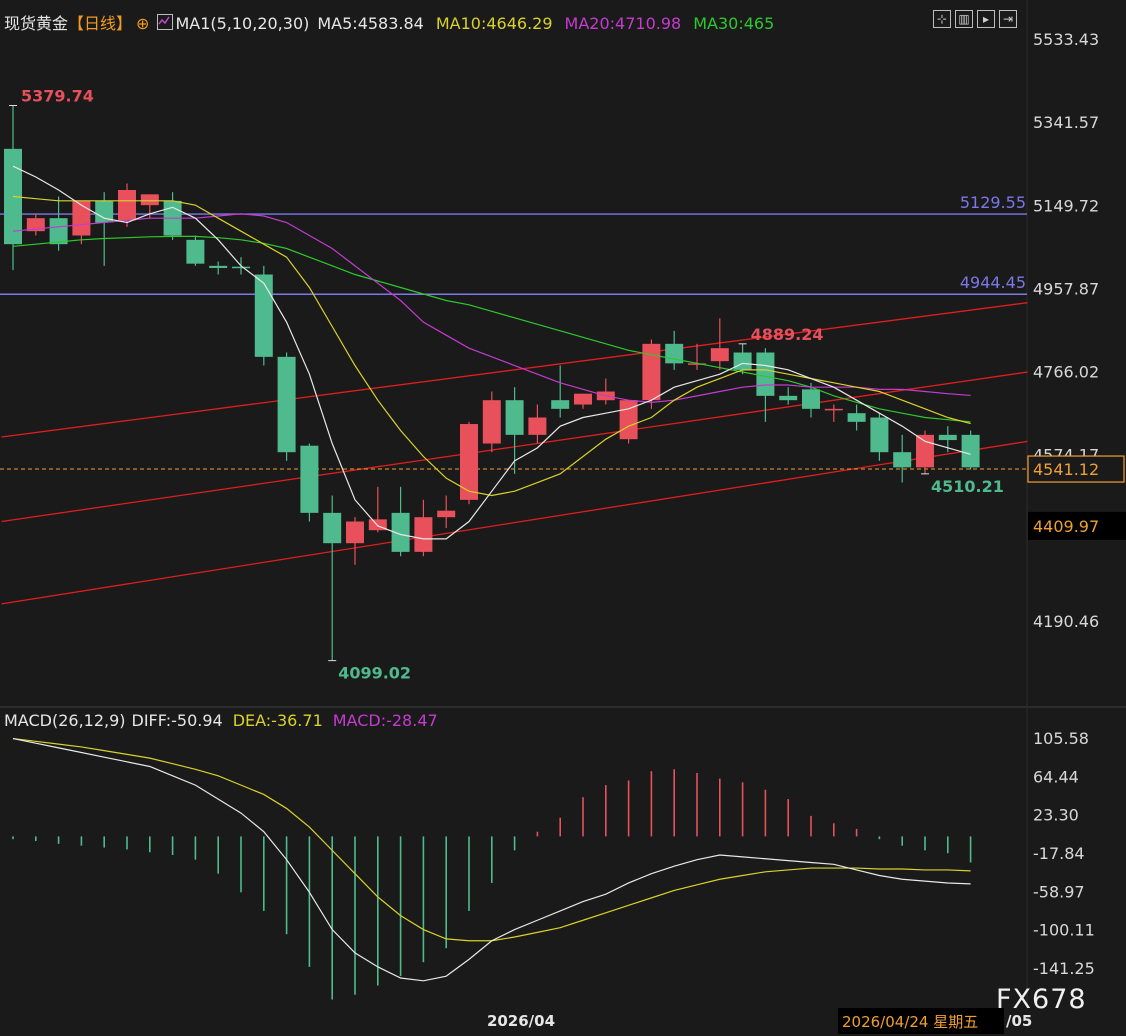 The width and height of the screenshot is (1126, 1036). I want to click on high-label: 5379.74, so click(57, 95).